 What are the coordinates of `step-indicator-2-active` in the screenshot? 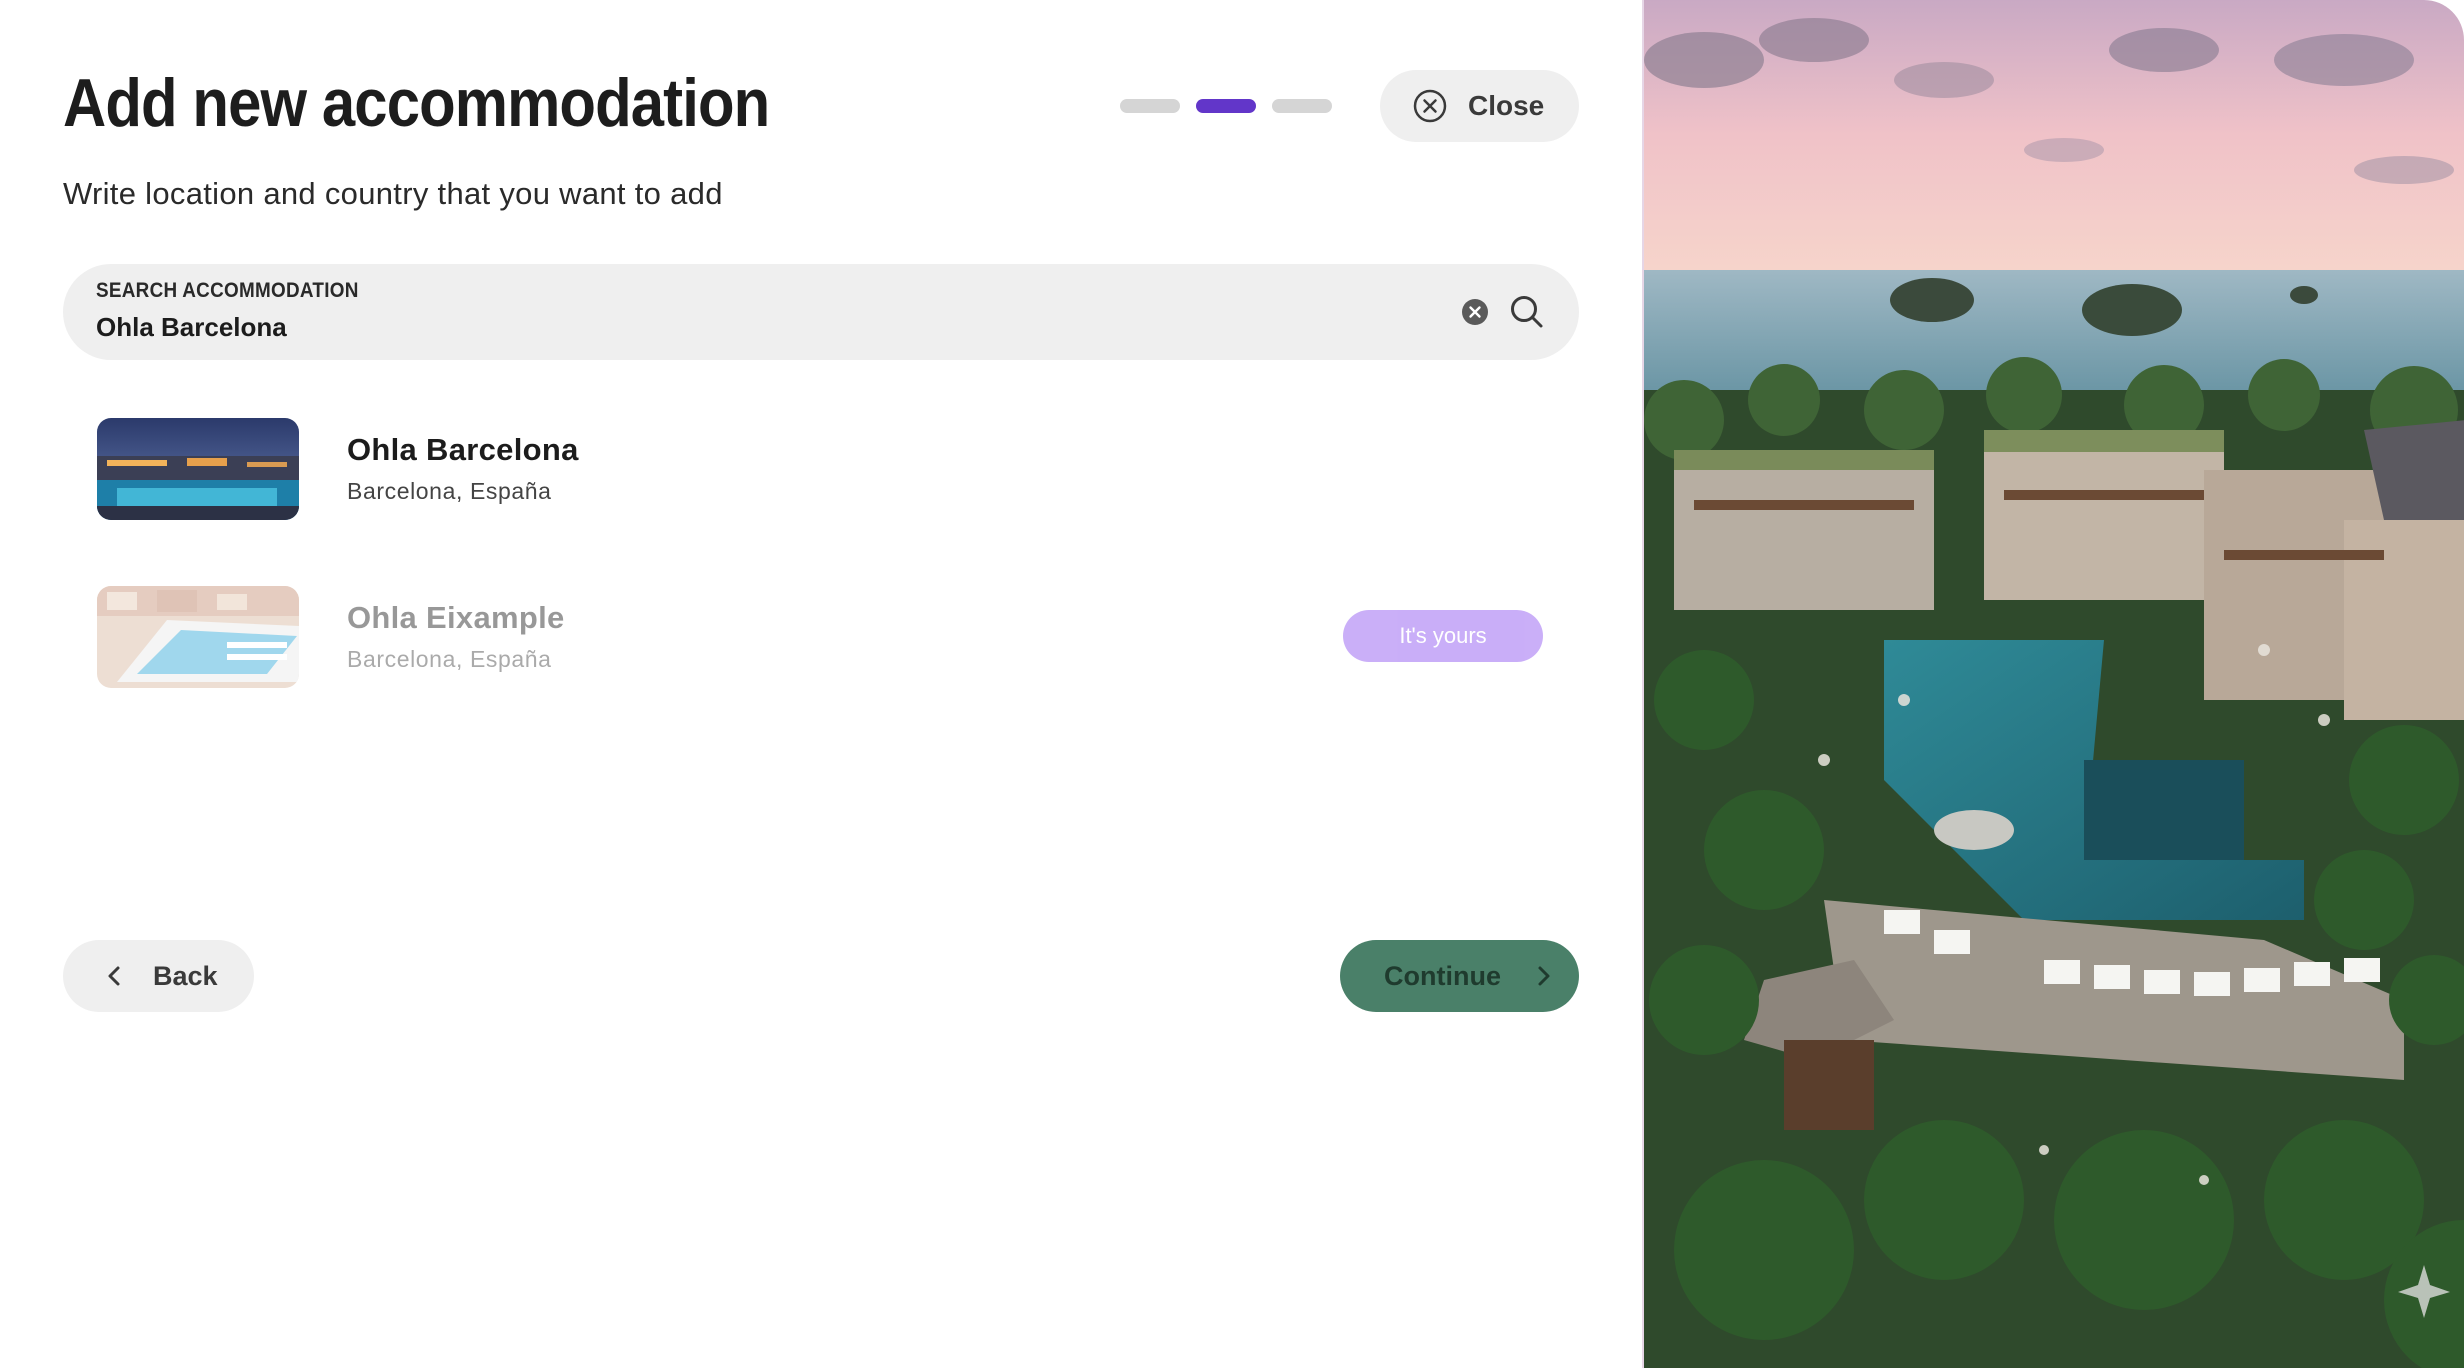 It's located at (1226, 106).